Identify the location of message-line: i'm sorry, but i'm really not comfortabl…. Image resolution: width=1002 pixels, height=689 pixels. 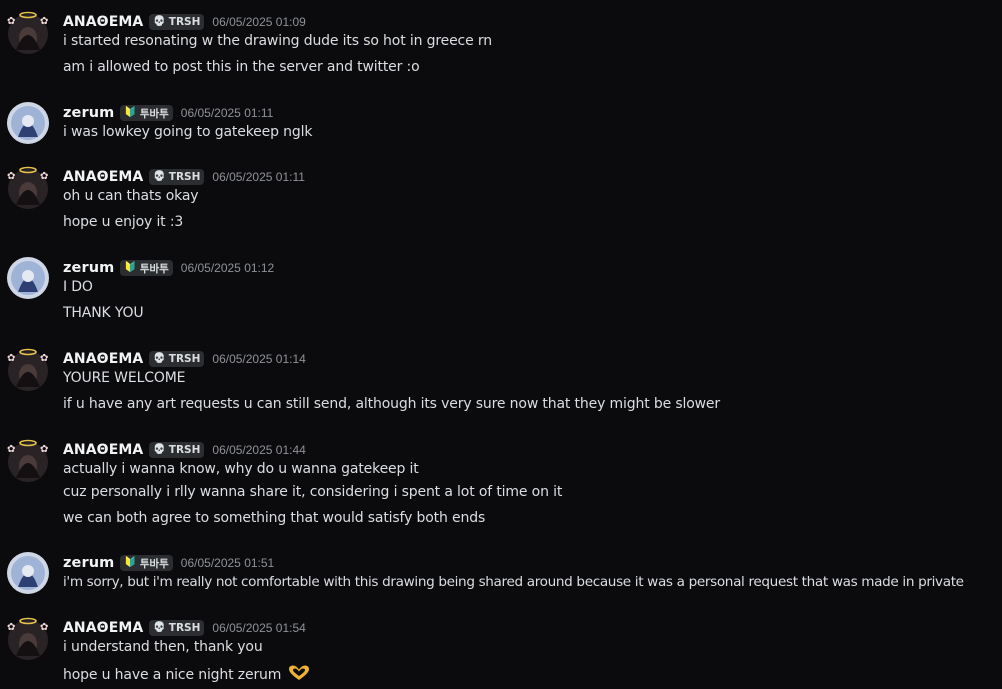
(513, 582).